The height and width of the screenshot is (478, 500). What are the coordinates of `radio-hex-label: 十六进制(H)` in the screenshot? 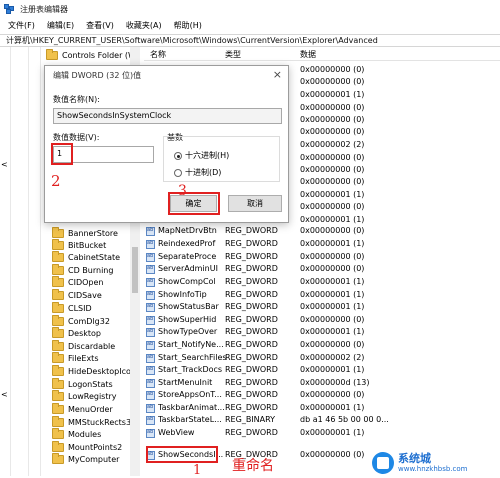 It's located at (207, 155).